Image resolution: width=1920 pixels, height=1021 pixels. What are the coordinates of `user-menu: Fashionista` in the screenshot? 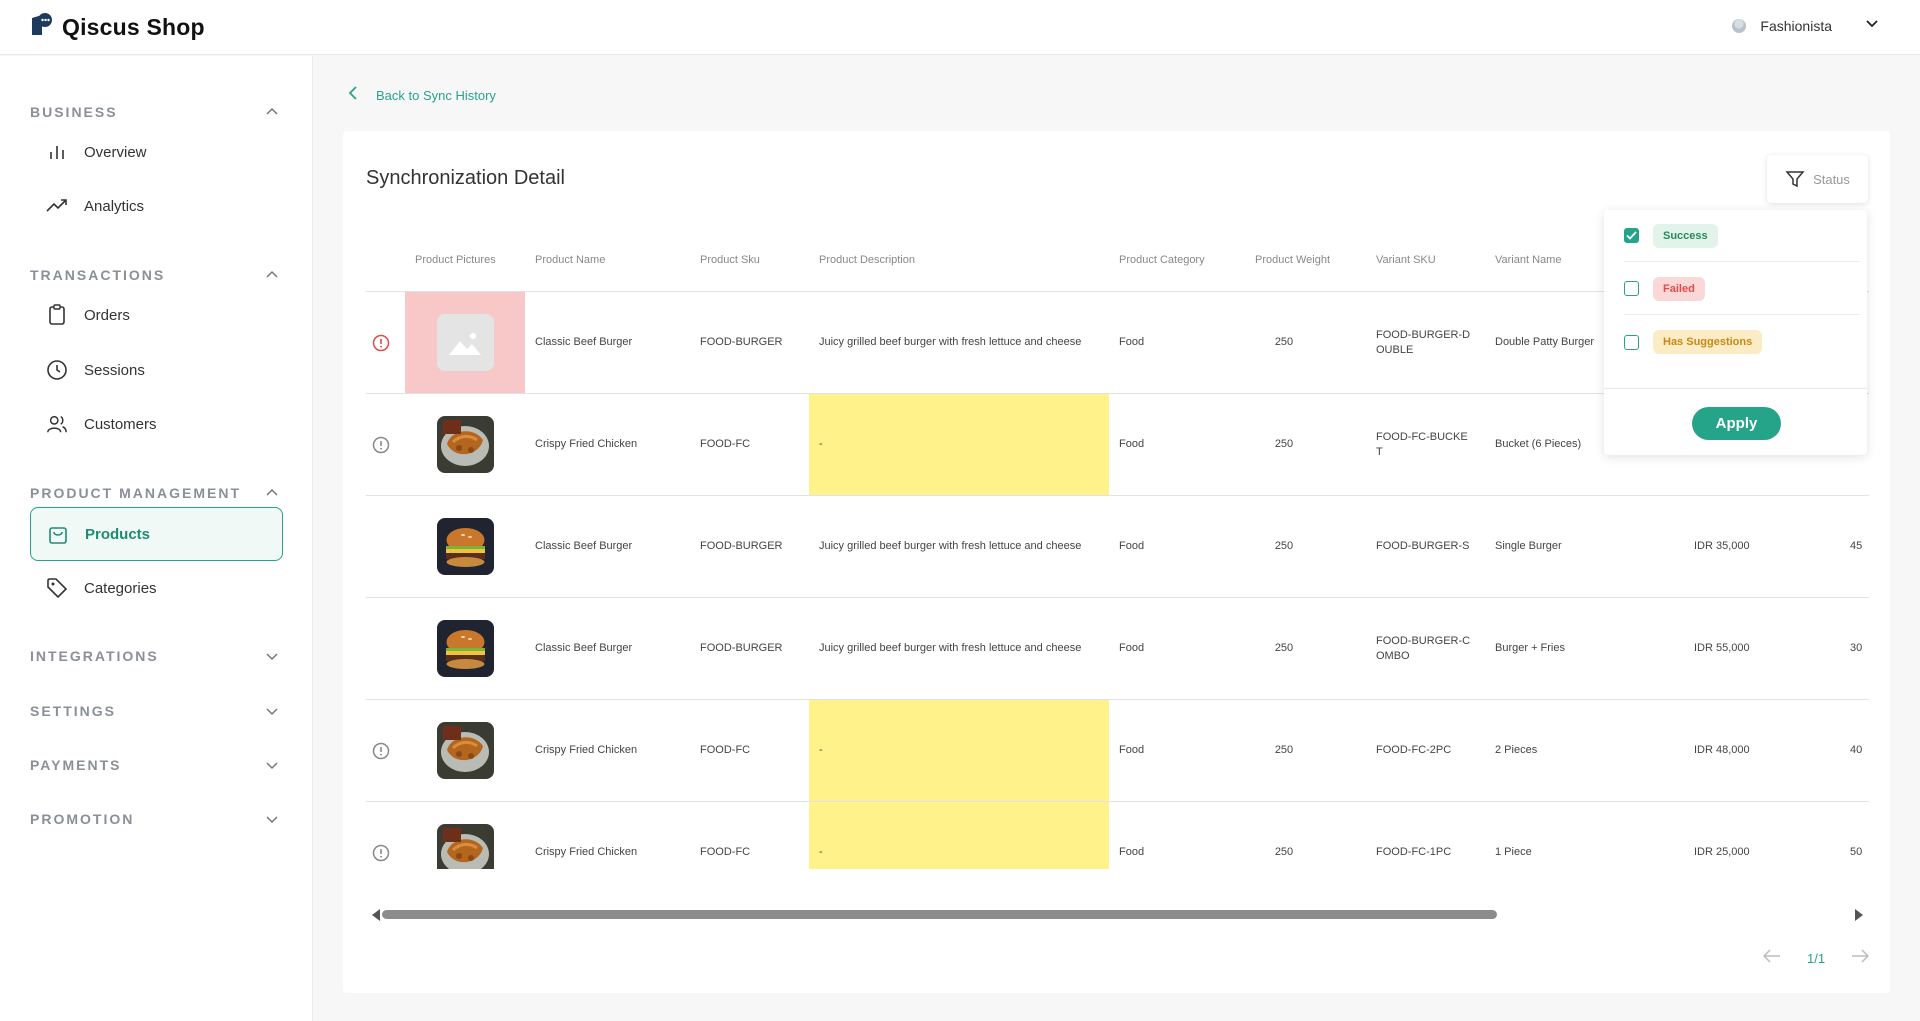 It's located at (1806, 25).